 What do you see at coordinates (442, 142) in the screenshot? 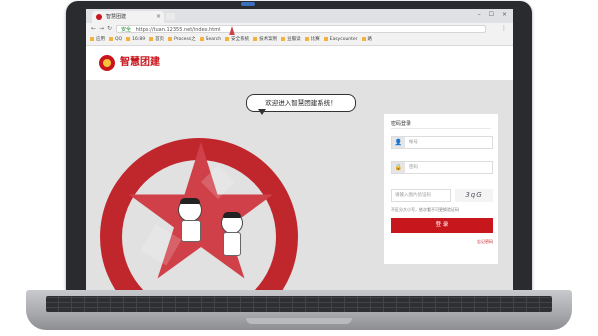
I see `username-field: 👤 帐号` at bounding box center [442, 142].